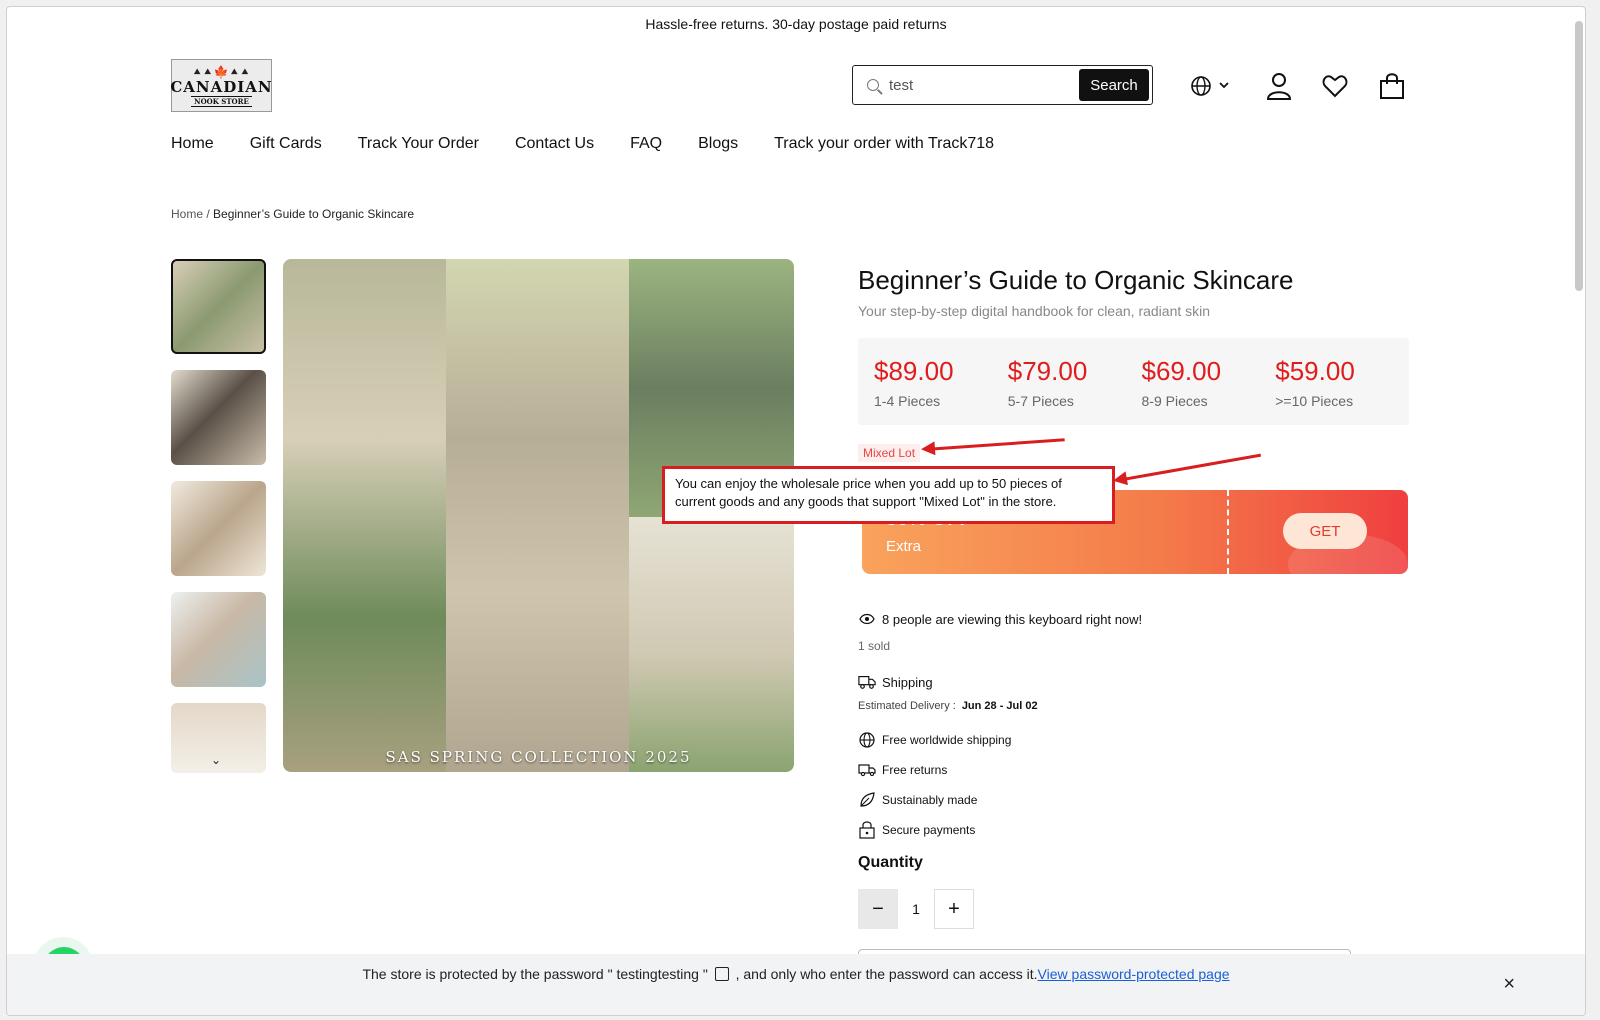 The image size is (1600, 1020). Describe the element at coordinates (867, 682) in the screenshot. I see `shipping-truck-icon` at that location.